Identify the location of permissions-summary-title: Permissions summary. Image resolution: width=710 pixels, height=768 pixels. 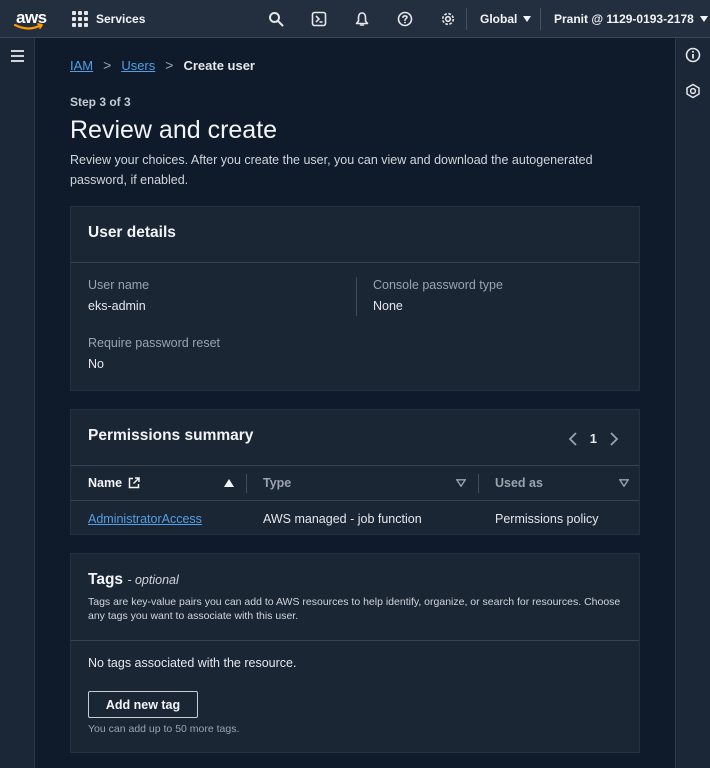
(171, 435).